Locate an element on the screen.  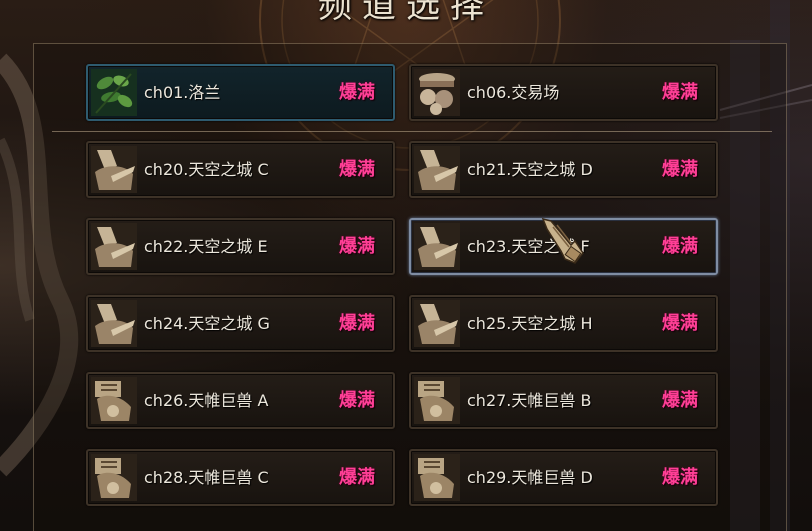
channel-name: ch21.天空之城 D is located at coordinates (530, 169).